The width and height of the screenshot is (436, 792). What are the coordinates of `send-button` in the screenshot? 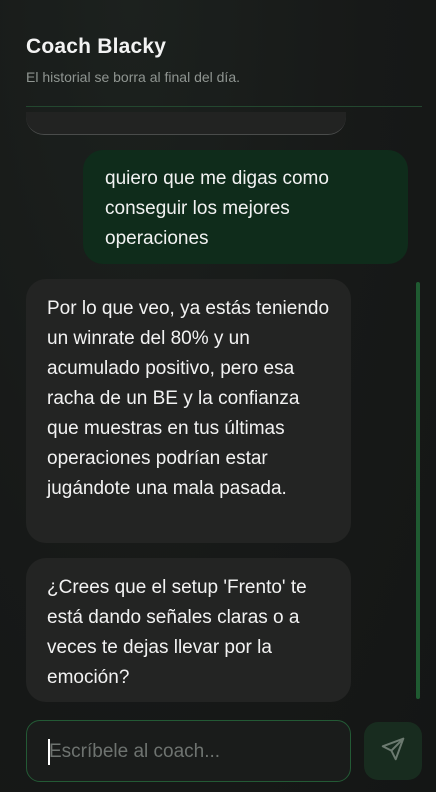 It's located at (393, 751).